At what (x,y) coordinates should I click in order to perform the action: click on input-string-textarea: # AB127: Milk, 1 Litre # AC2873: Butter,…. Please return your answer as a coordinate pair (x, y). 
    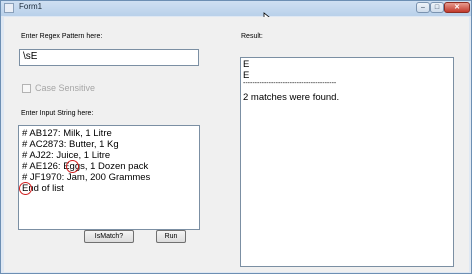
    Looking at the image, I should click on (109, 177).